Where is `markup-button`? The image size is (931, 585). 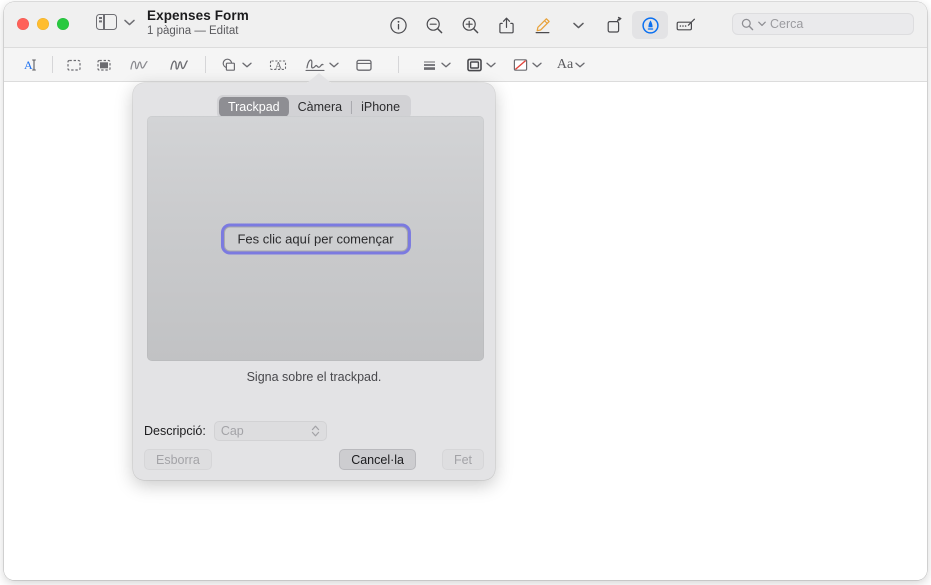
markup-button is located at coordinates (650, 25).